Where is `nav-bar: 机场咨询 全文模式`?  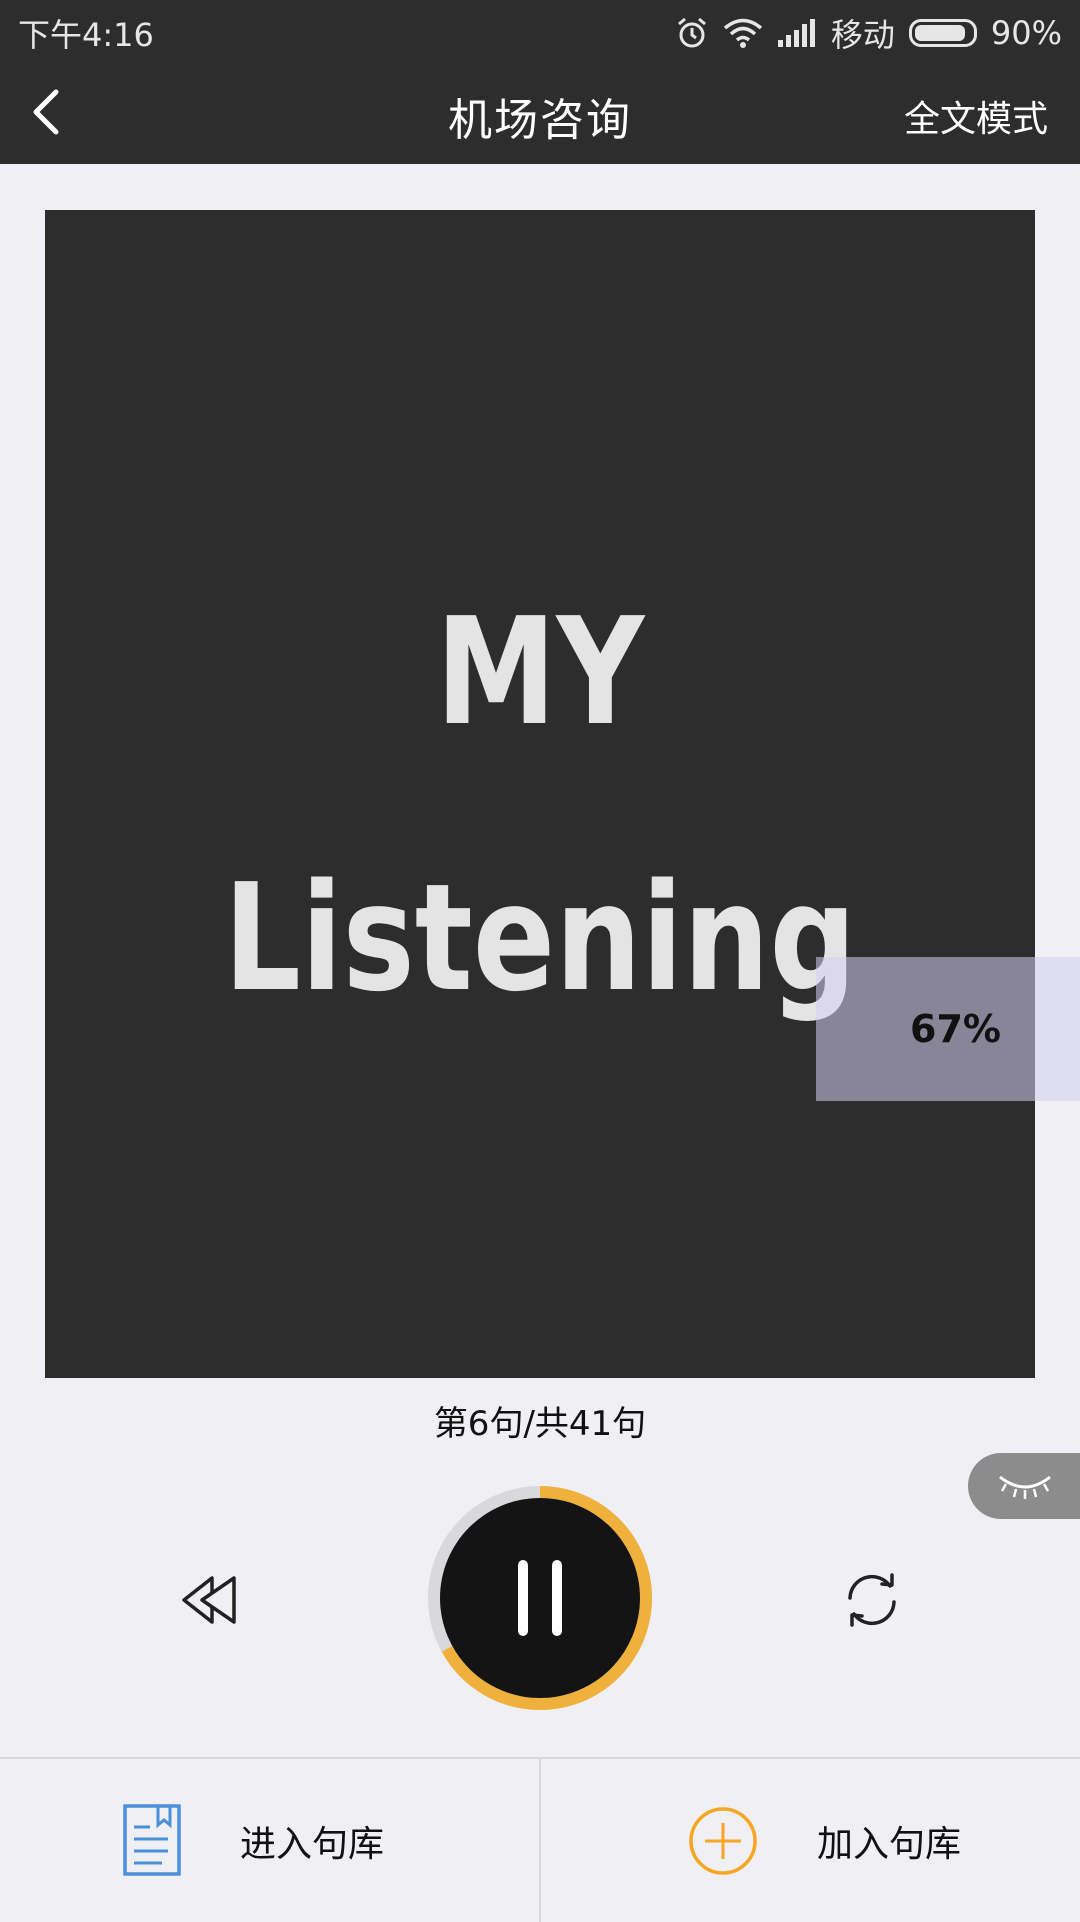
nav-bar: 机场咨询 全文模式 is located at coordinates (540, 112).